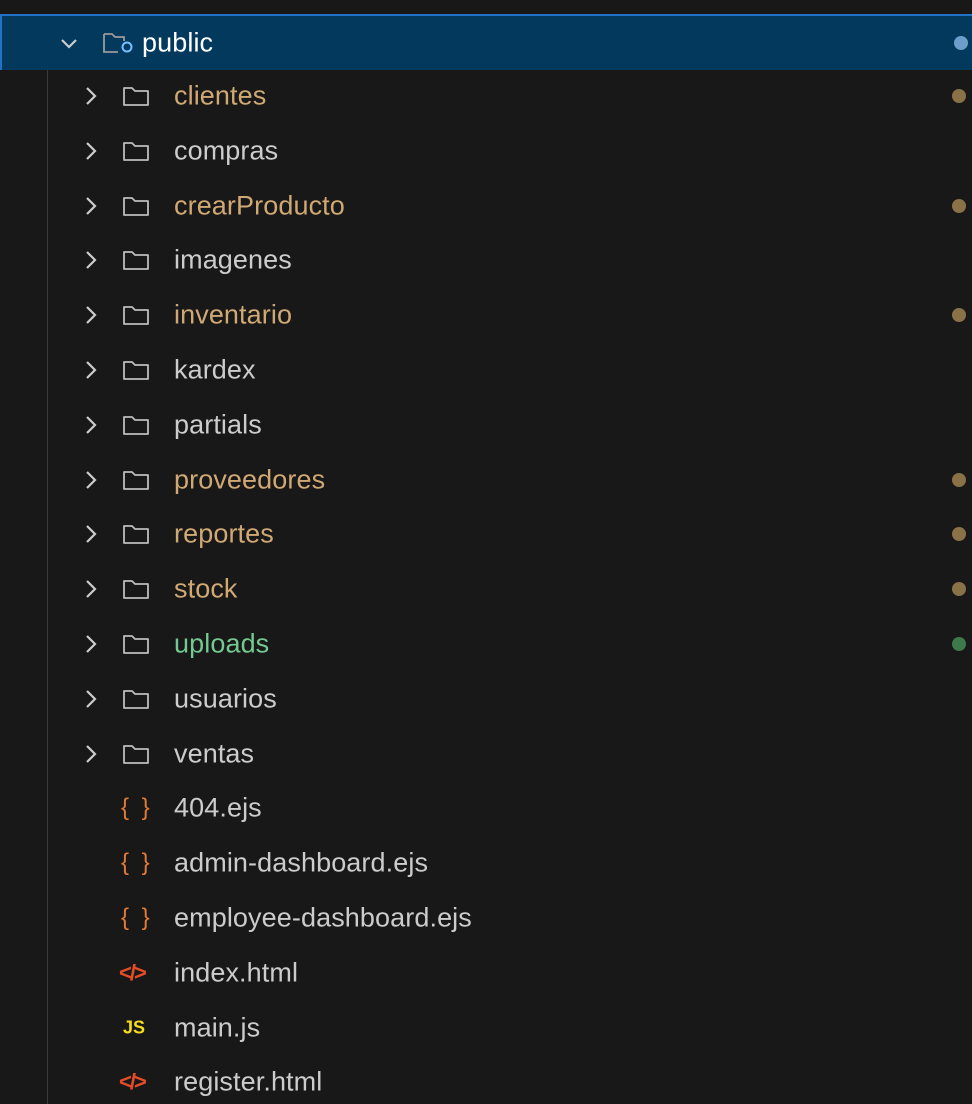 The width and height of the screenshot is (972, 1104). Describe the element at coordinates (486, 151) in the screenshot. I see `tree-item-compras: compras` at that location.